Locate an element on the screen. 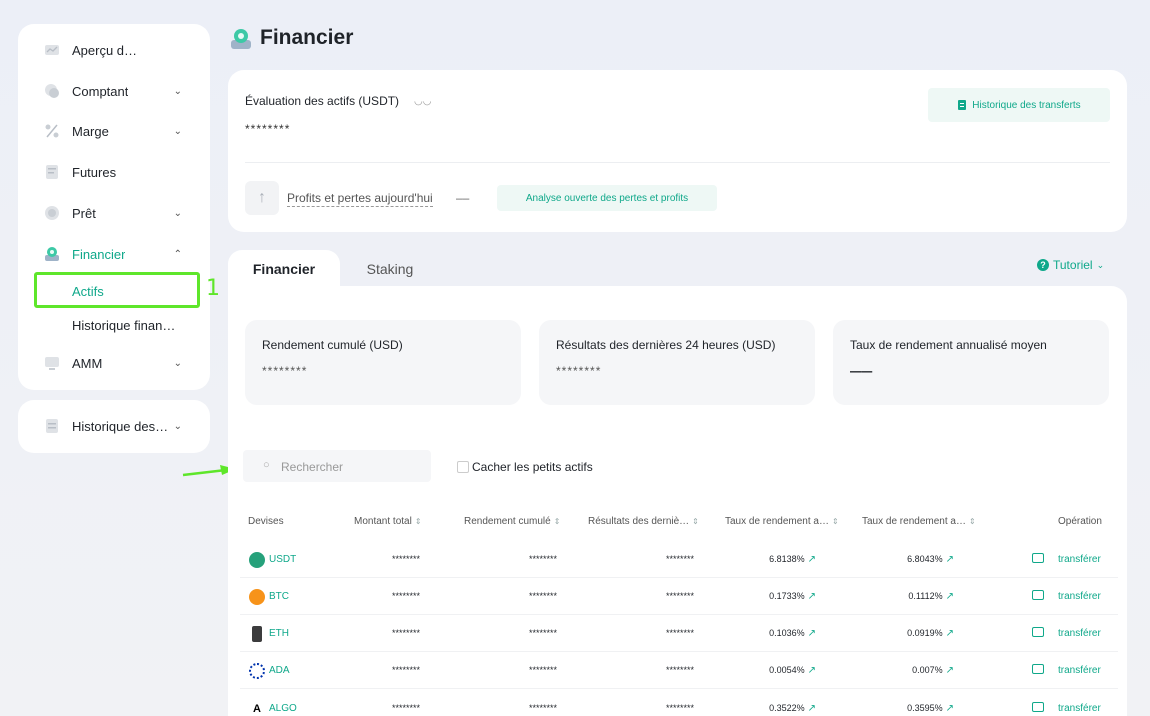  column-header-total: Montant total ⇕ is located at coordinates (388, 521).